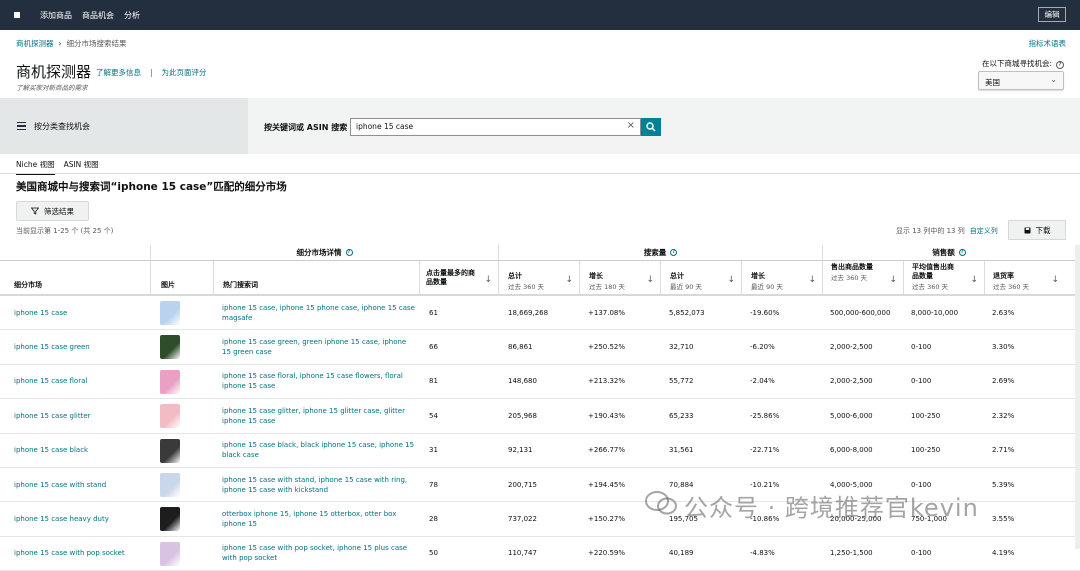 Image resolution: width=1080 pixels, height=571 pixels. I want to click on col-total-360: 总计 过去 360 天 ↓, so click(538, 277).